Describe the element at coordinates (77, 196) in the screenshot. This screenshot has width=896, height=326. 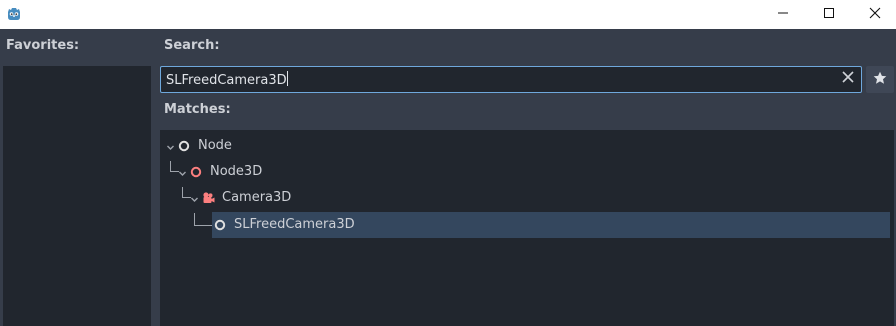
I see `favorites-list` at that location.